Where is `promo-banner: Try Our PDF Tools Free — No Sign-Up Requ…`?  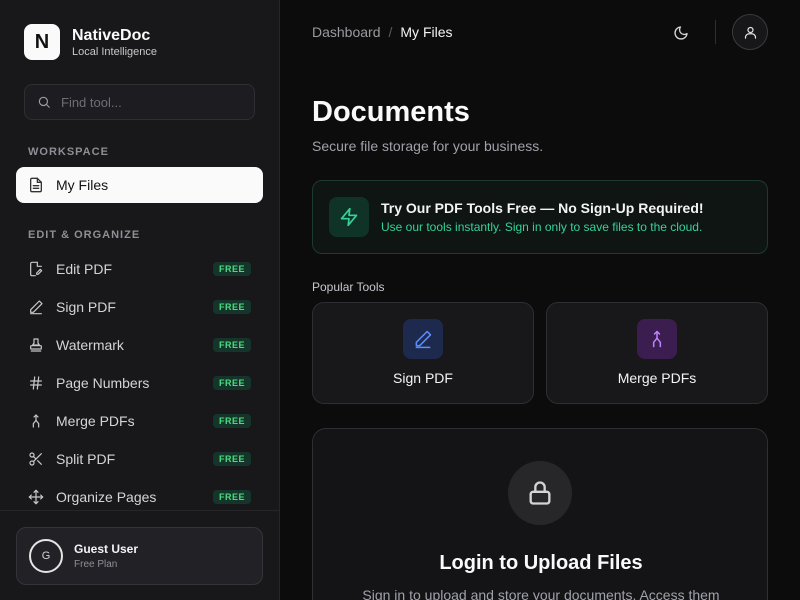 promo-banner: Try Our PDF Tools Free — No Sign-Up Requ… is located at coordinates (540, 217).